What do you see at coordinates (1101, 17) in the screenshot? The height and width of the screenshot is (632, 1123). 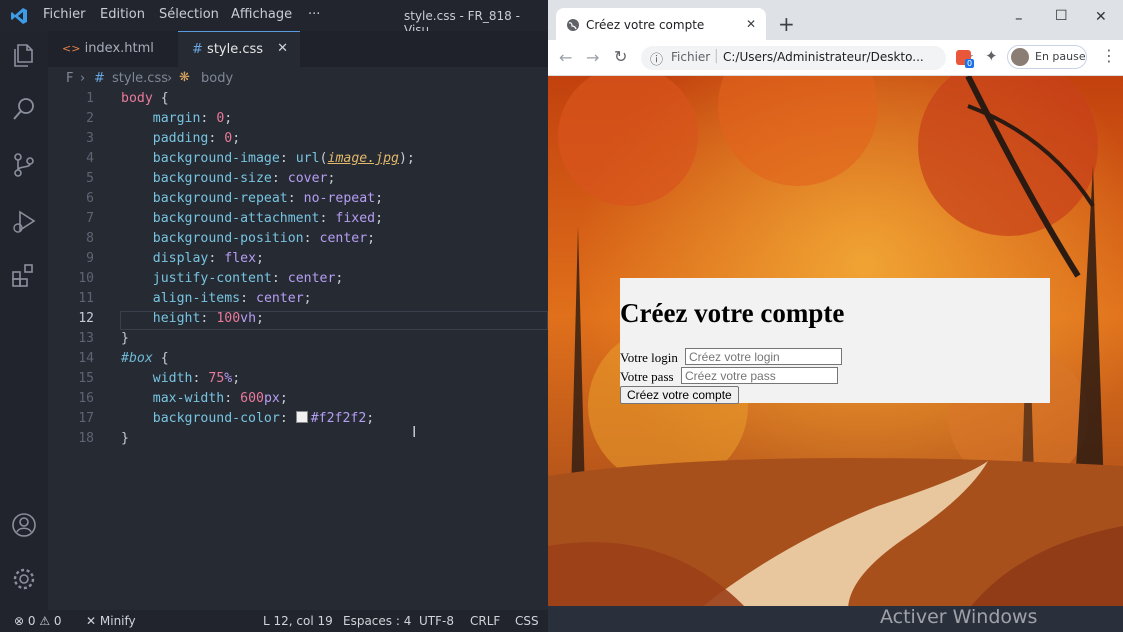 I see `window-close-button: ✕` at bounding box center [1101, 17].